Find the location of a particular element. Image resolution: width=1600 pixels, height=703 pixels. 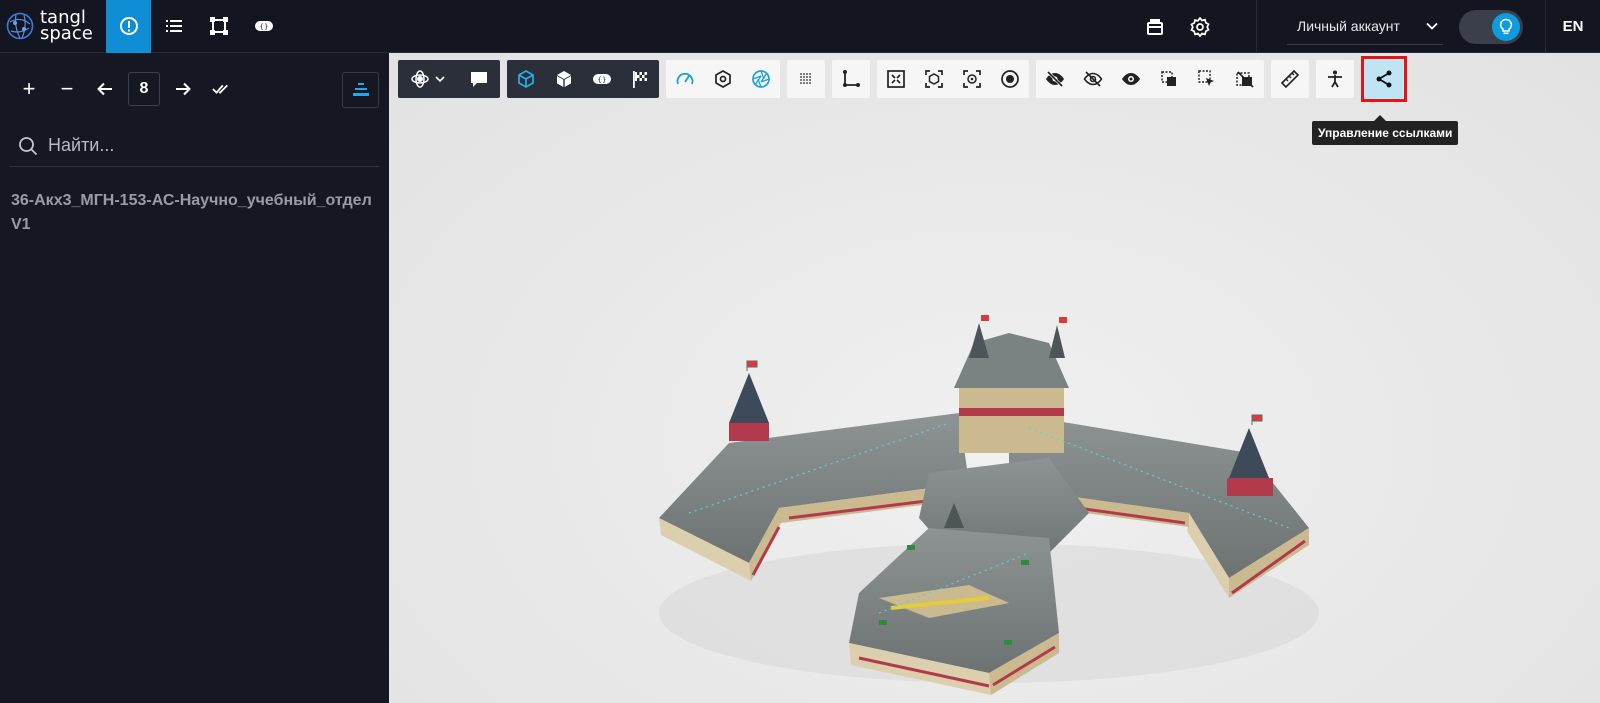

cube-outline-icon is located at coordinates (526, 79).